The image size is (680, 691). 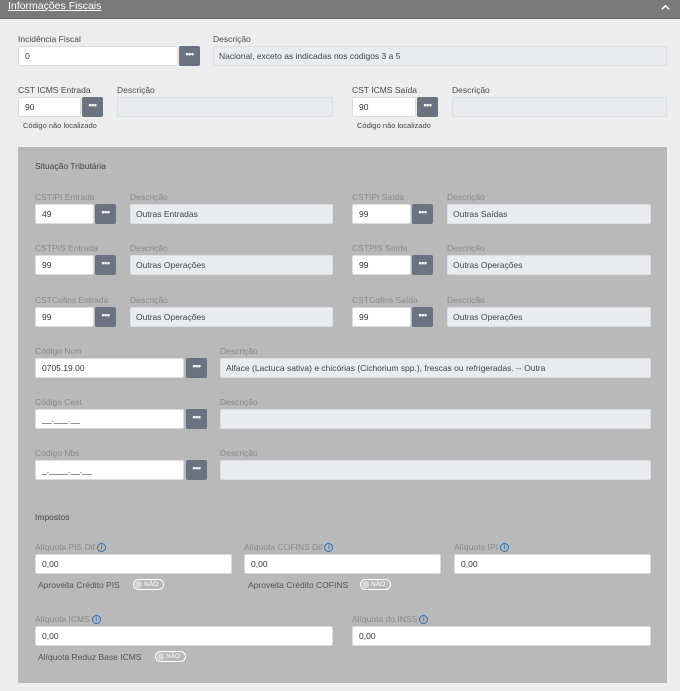 I want to click on cofins-saida-input: 99, so click(x=381, y=317).